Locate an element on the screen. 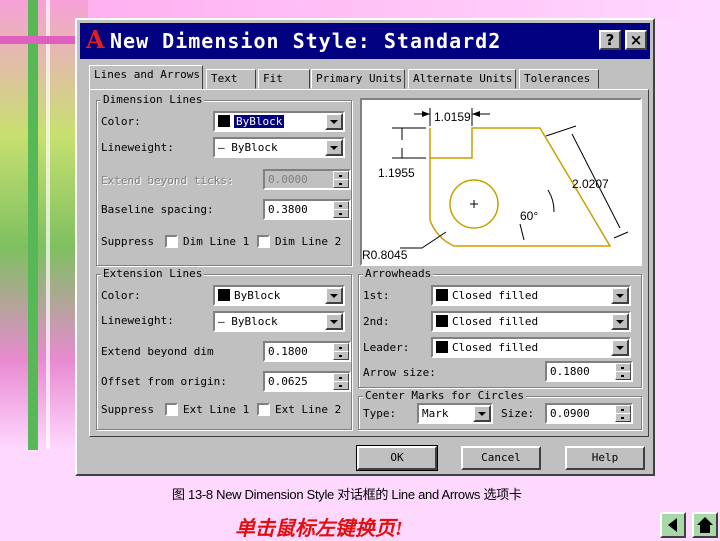 Image resolution: width=720 pixels, height=541 pixels. group-title: Extension Lines is located at coordinates (153, 273).